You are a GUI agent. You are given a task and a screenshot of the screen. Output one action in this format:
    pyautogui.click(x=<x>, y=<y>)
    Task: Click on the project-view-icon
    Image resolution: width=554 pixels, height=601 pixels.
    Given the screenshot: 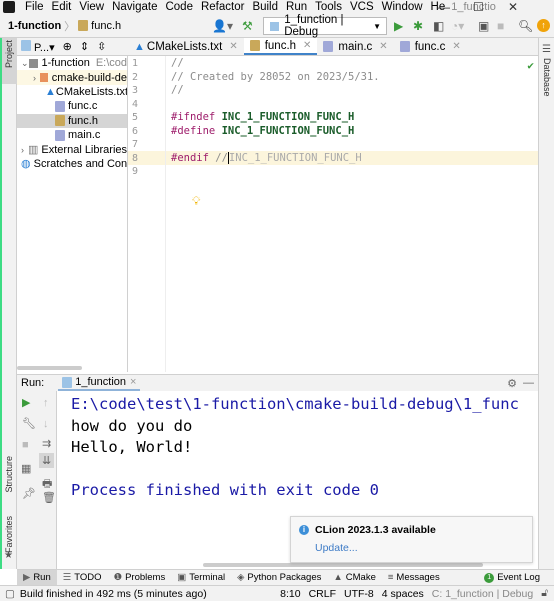 What is the action you would take?
    pyautogui.click(x=26, y=45)
    